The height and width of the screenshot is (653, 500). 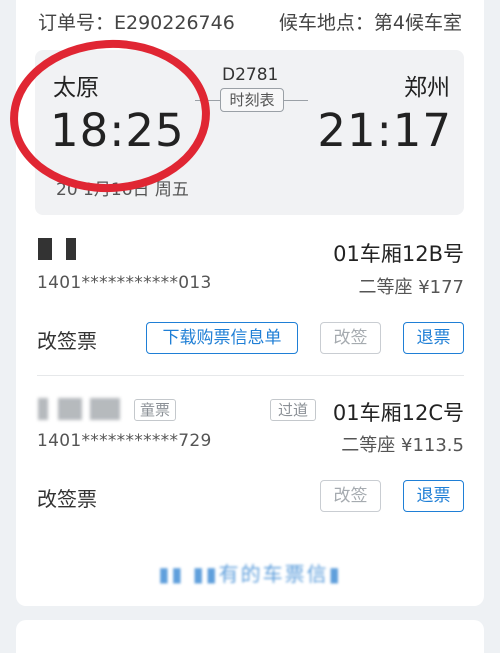 What do you see at coordinates (124, 441) in the screenshot?
I see `id-number: 1401***********729` at bounding box center [124, 441].